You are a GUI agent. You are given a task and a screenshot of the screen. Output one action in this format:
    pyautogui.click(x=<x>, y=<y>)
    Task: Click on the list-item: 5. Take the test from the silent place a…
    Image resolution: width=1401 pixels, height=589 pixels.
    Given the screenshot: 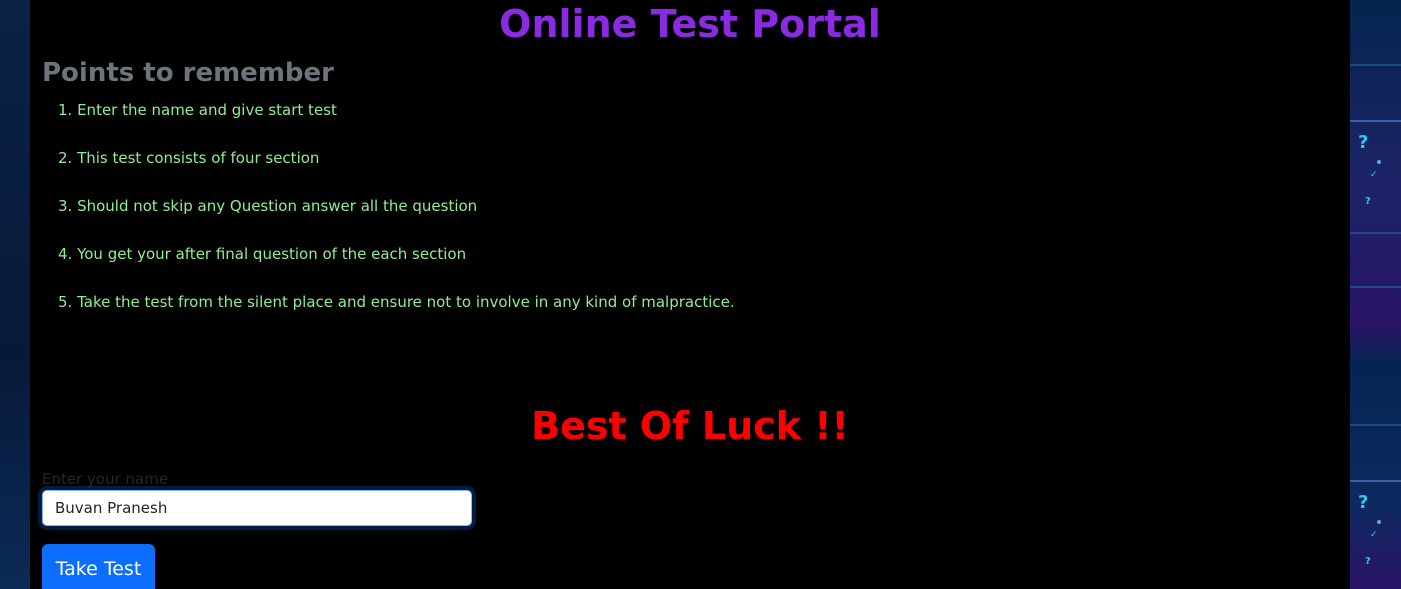 What is the action you would take?
    pyautogui.click(x=396, y=302)
    